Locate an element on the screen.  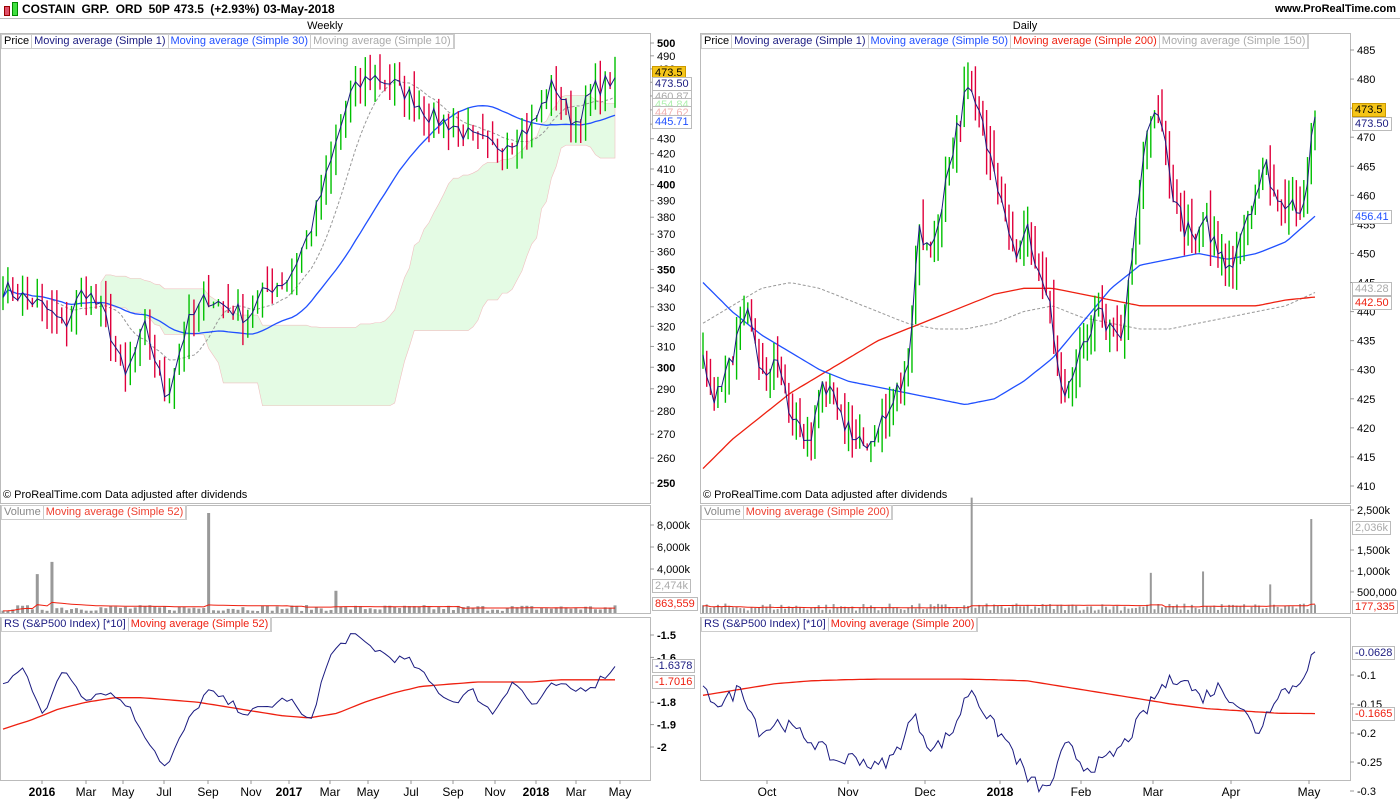
rs-line is located at coordinates (309, 700).